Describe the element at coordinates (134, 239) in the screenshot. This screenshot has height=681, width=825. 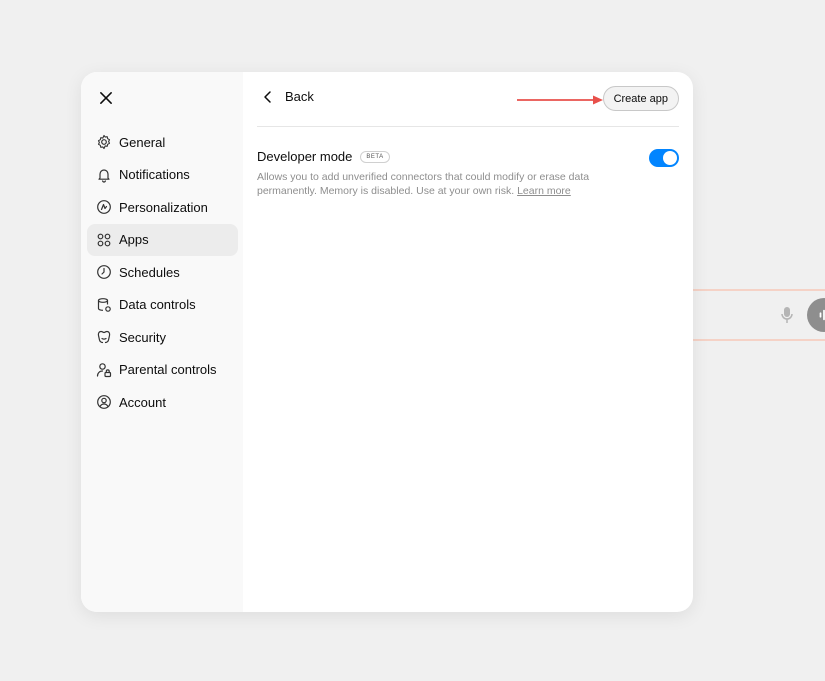
I see `sidebar-item-label: Apps` at that location.